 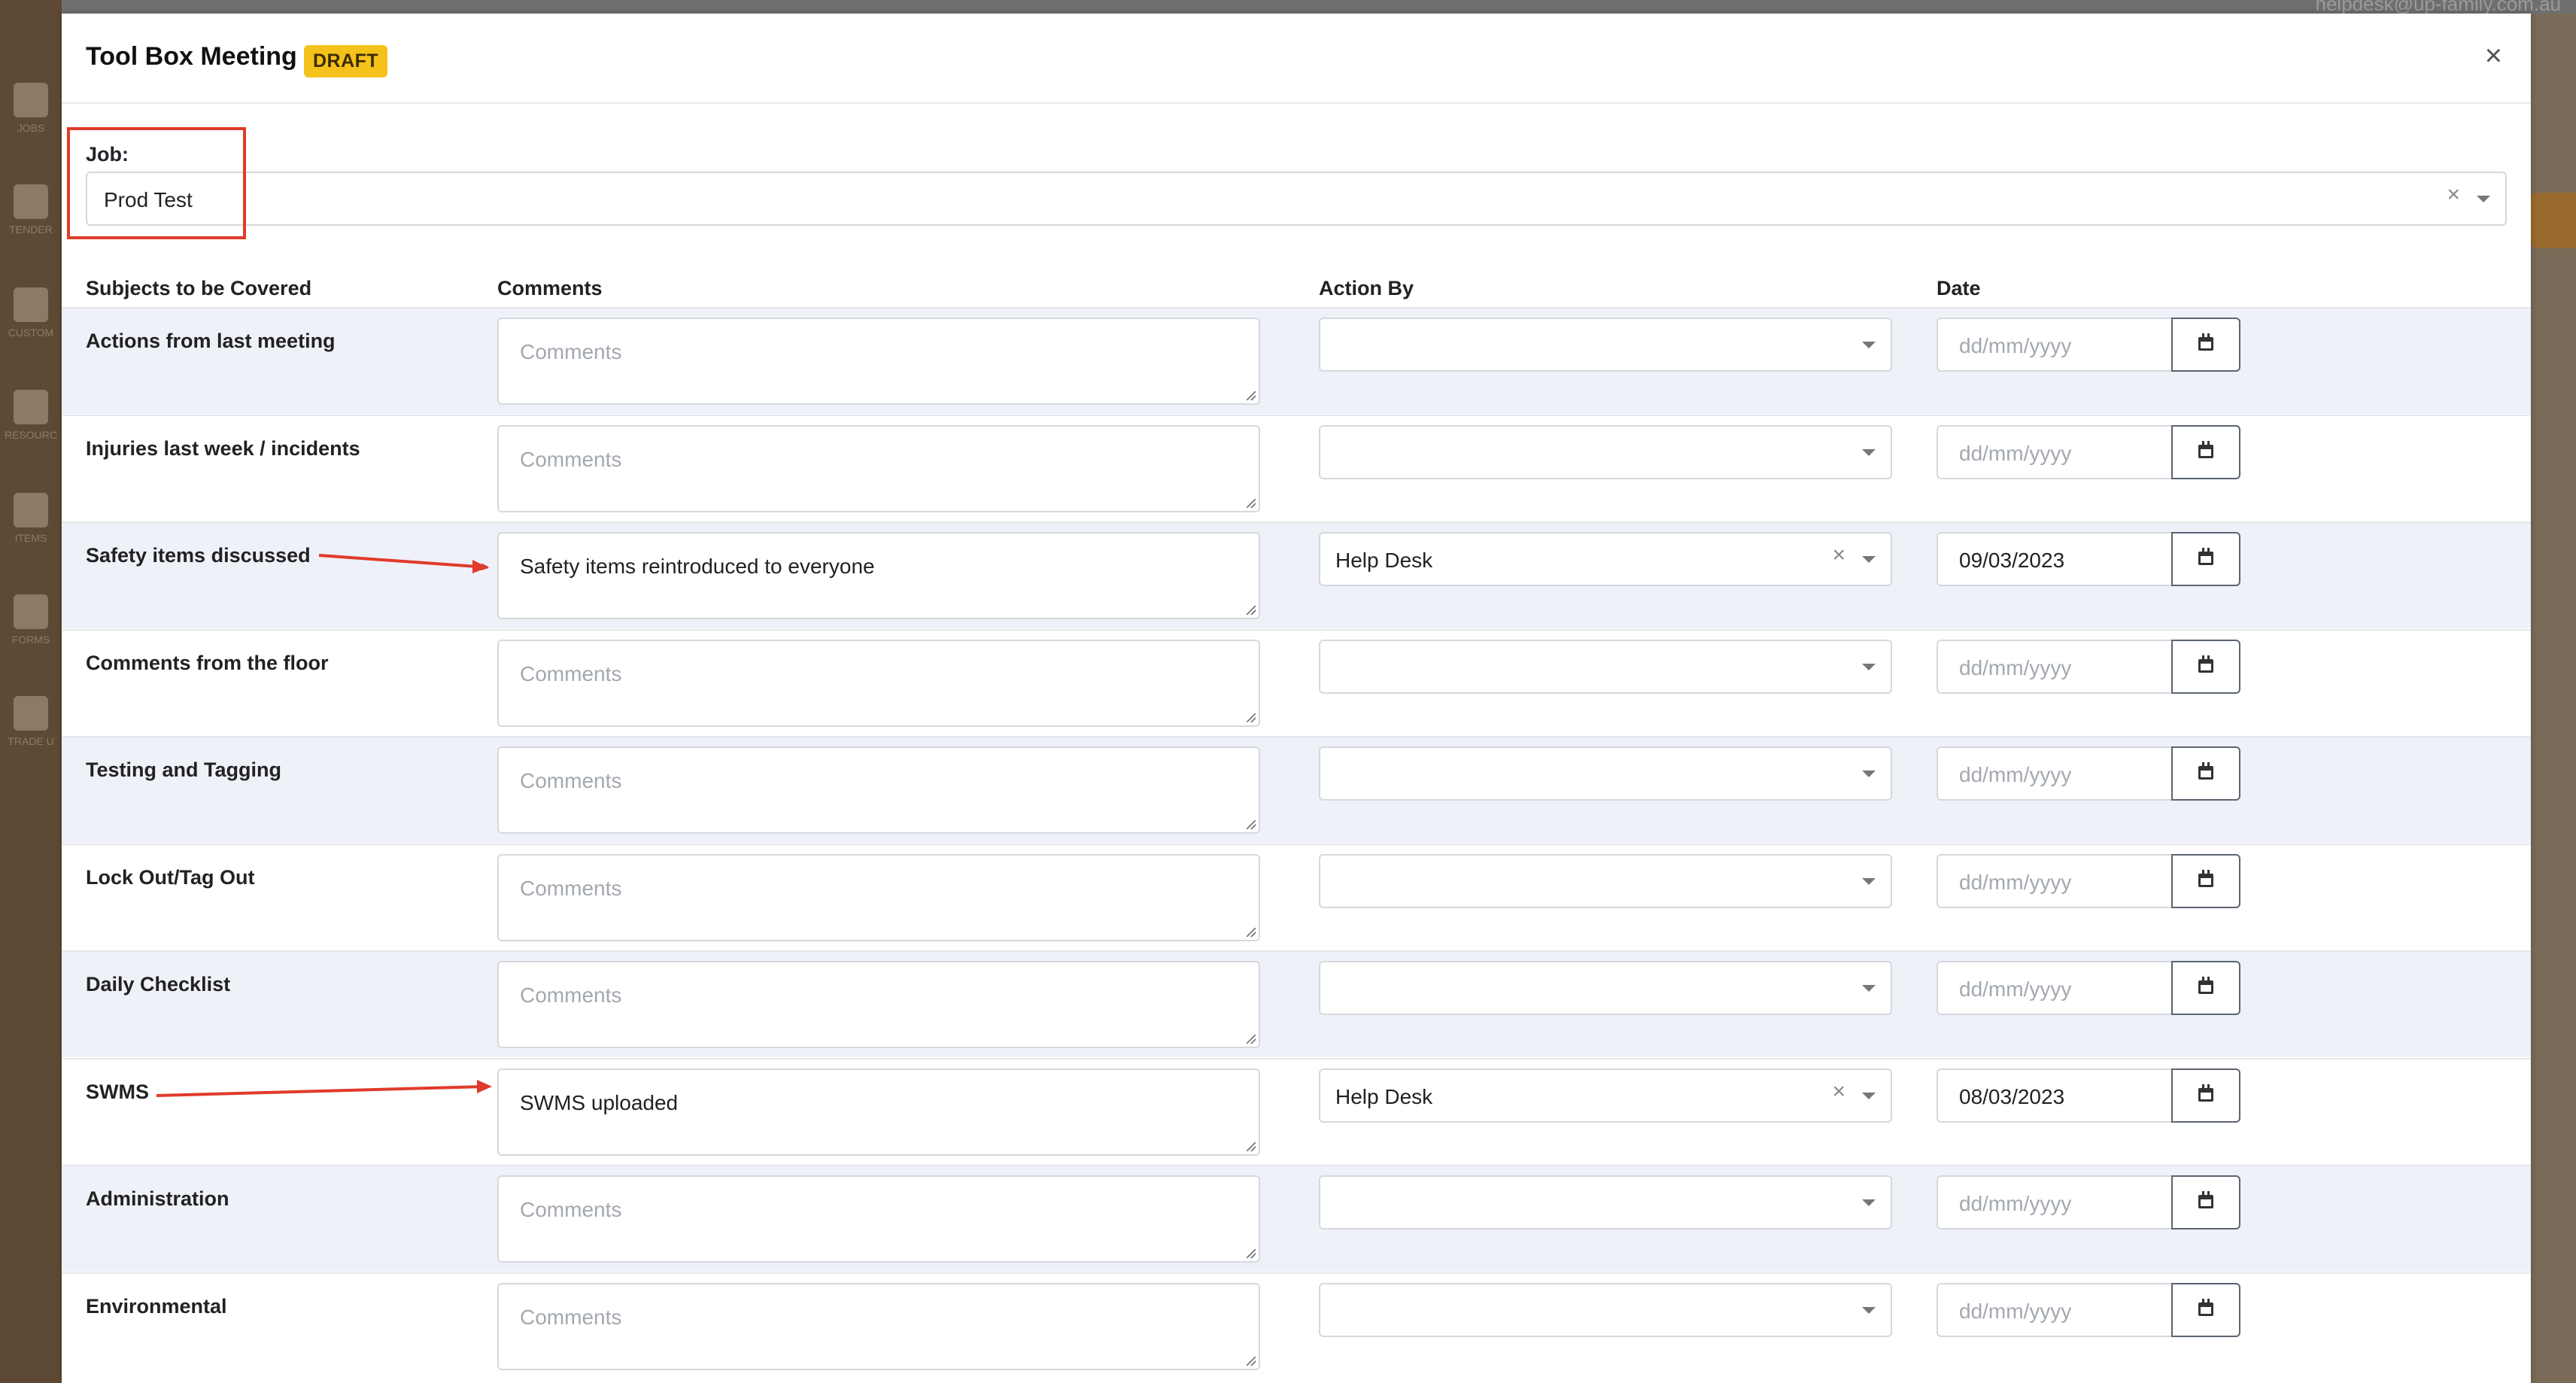 I want to click on subject-label: Safety items discussed, so click(x=198, y=555).